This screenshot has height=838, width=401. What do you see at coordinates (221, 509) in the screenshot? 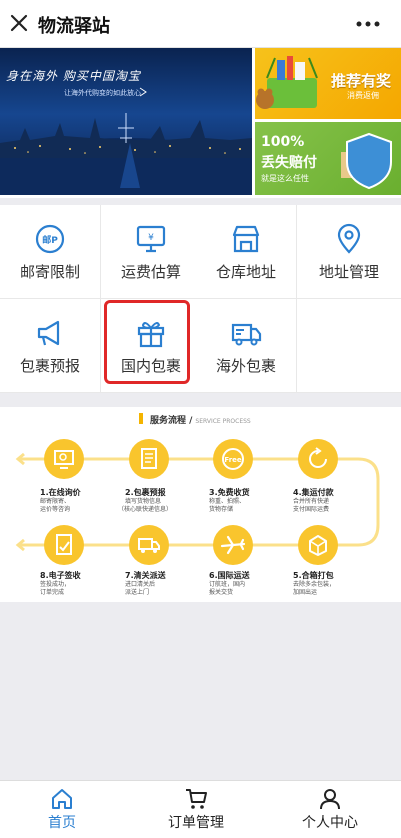
I see `step-desc: 货物存储` at bounding box center [221, 509].